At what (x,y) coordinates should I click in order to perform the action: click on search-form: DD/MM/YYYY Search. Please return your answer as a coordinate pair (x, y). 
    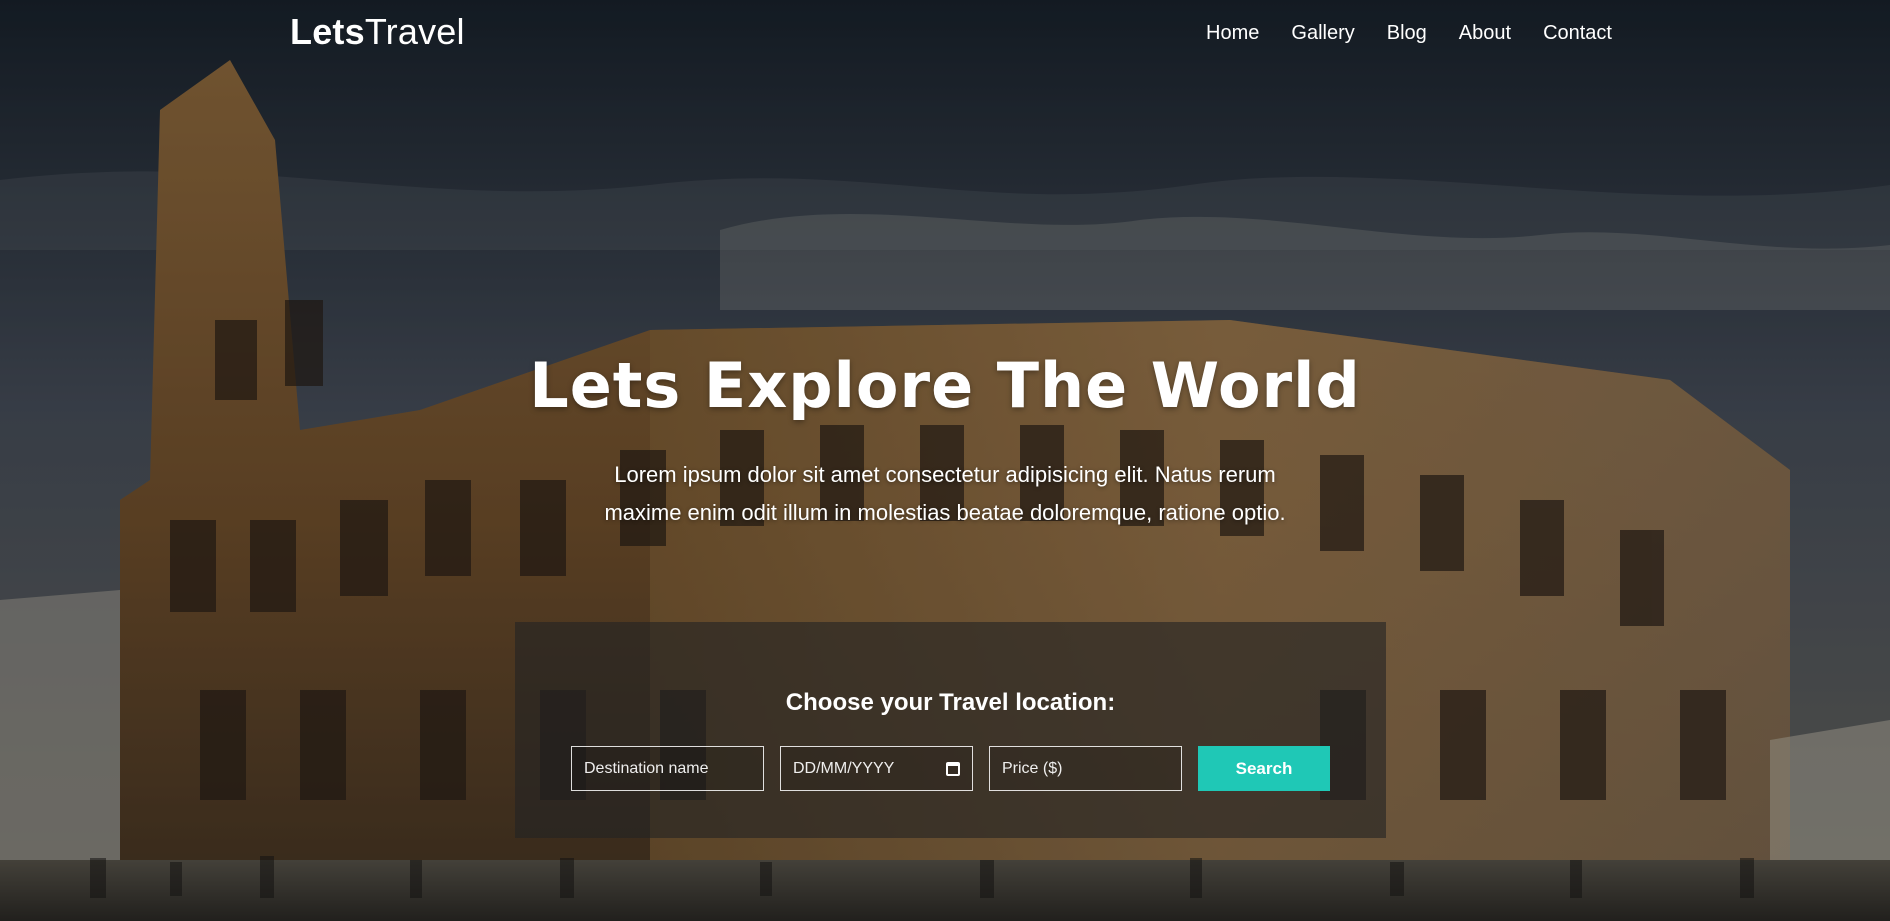
    Looking at the image, I should click on (950, 768).